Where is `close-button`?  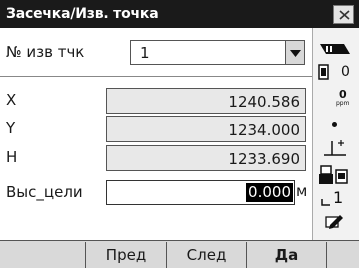
close-button is located at coordinates (343, 14).